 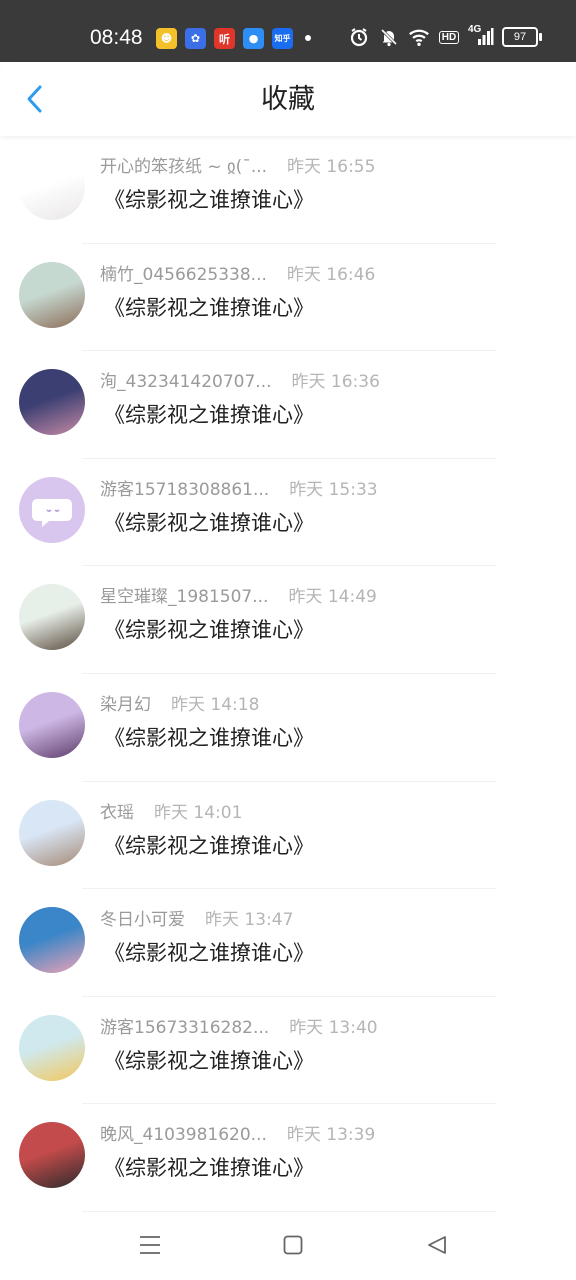 I want to click on square-icon, so click(x=293, y=1245).